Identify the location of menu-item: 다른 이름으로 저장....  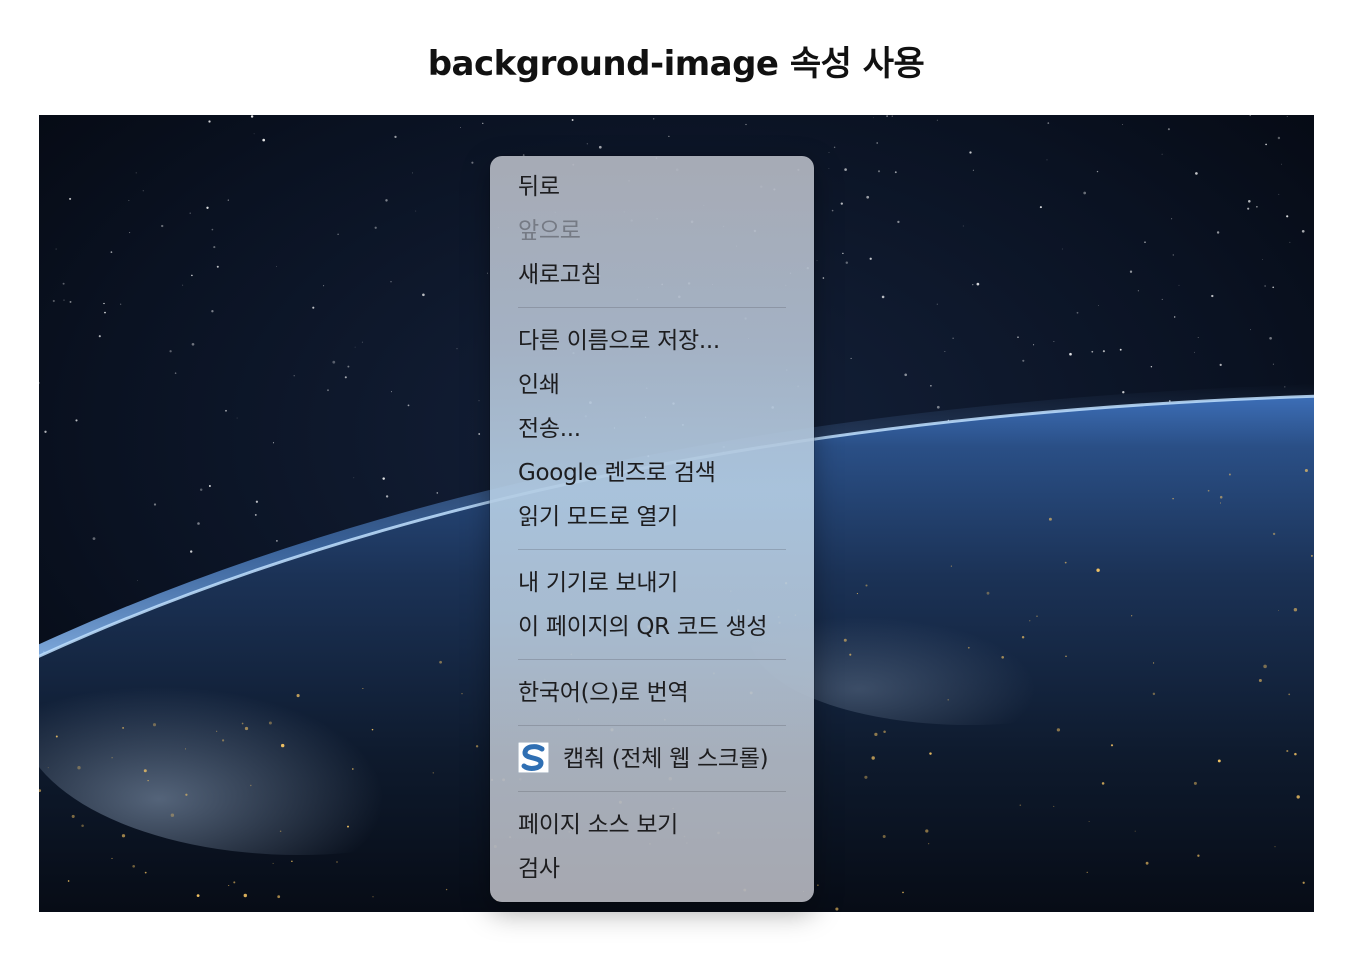
(652, 341).